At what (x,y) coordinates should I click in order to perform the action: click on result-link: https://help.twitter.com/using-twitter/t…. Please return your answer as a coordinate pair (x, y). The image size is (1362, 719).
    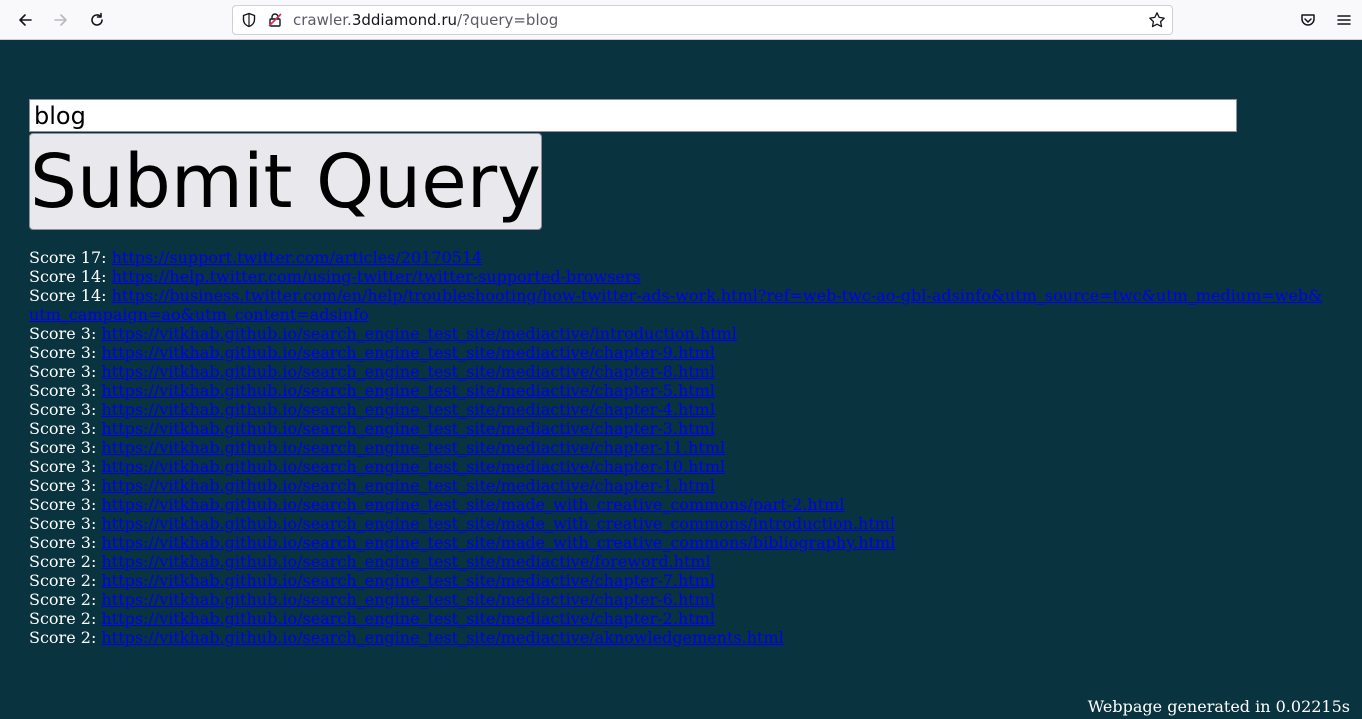
    Looking at the image, I should click on (376, 276).